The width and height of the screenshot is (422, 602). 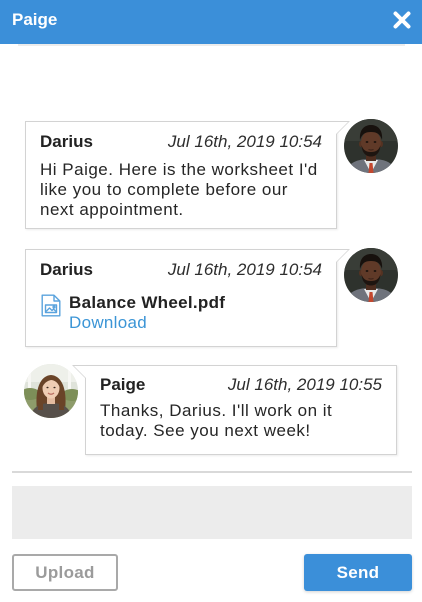 What do you see at coordinates (51, 305) in the screenshot?
I see `image-file-icon` at bounding box center [51, 305].